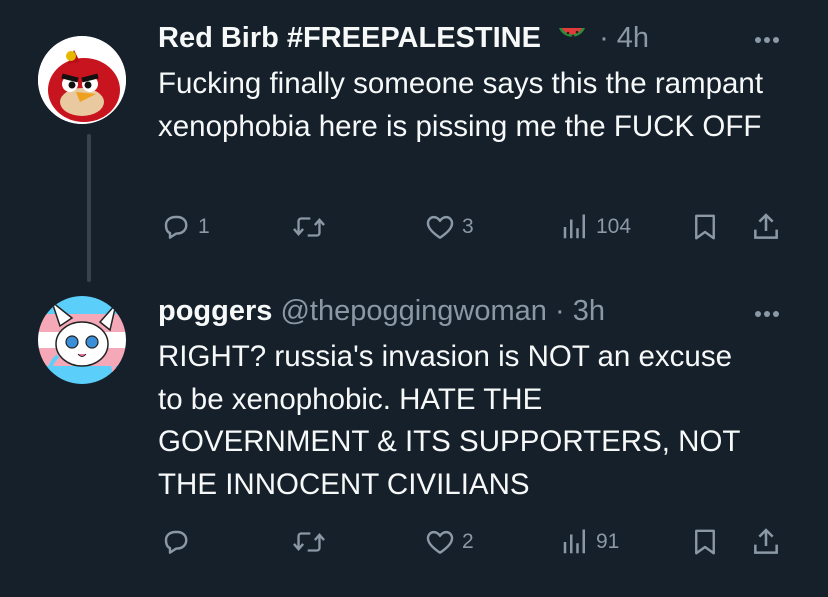 This screenshot has height=597, width=828. What do you see at coordinates (468, 541) in the screenshot?
I see `like-count: 2` at bounding box center [468, 541].